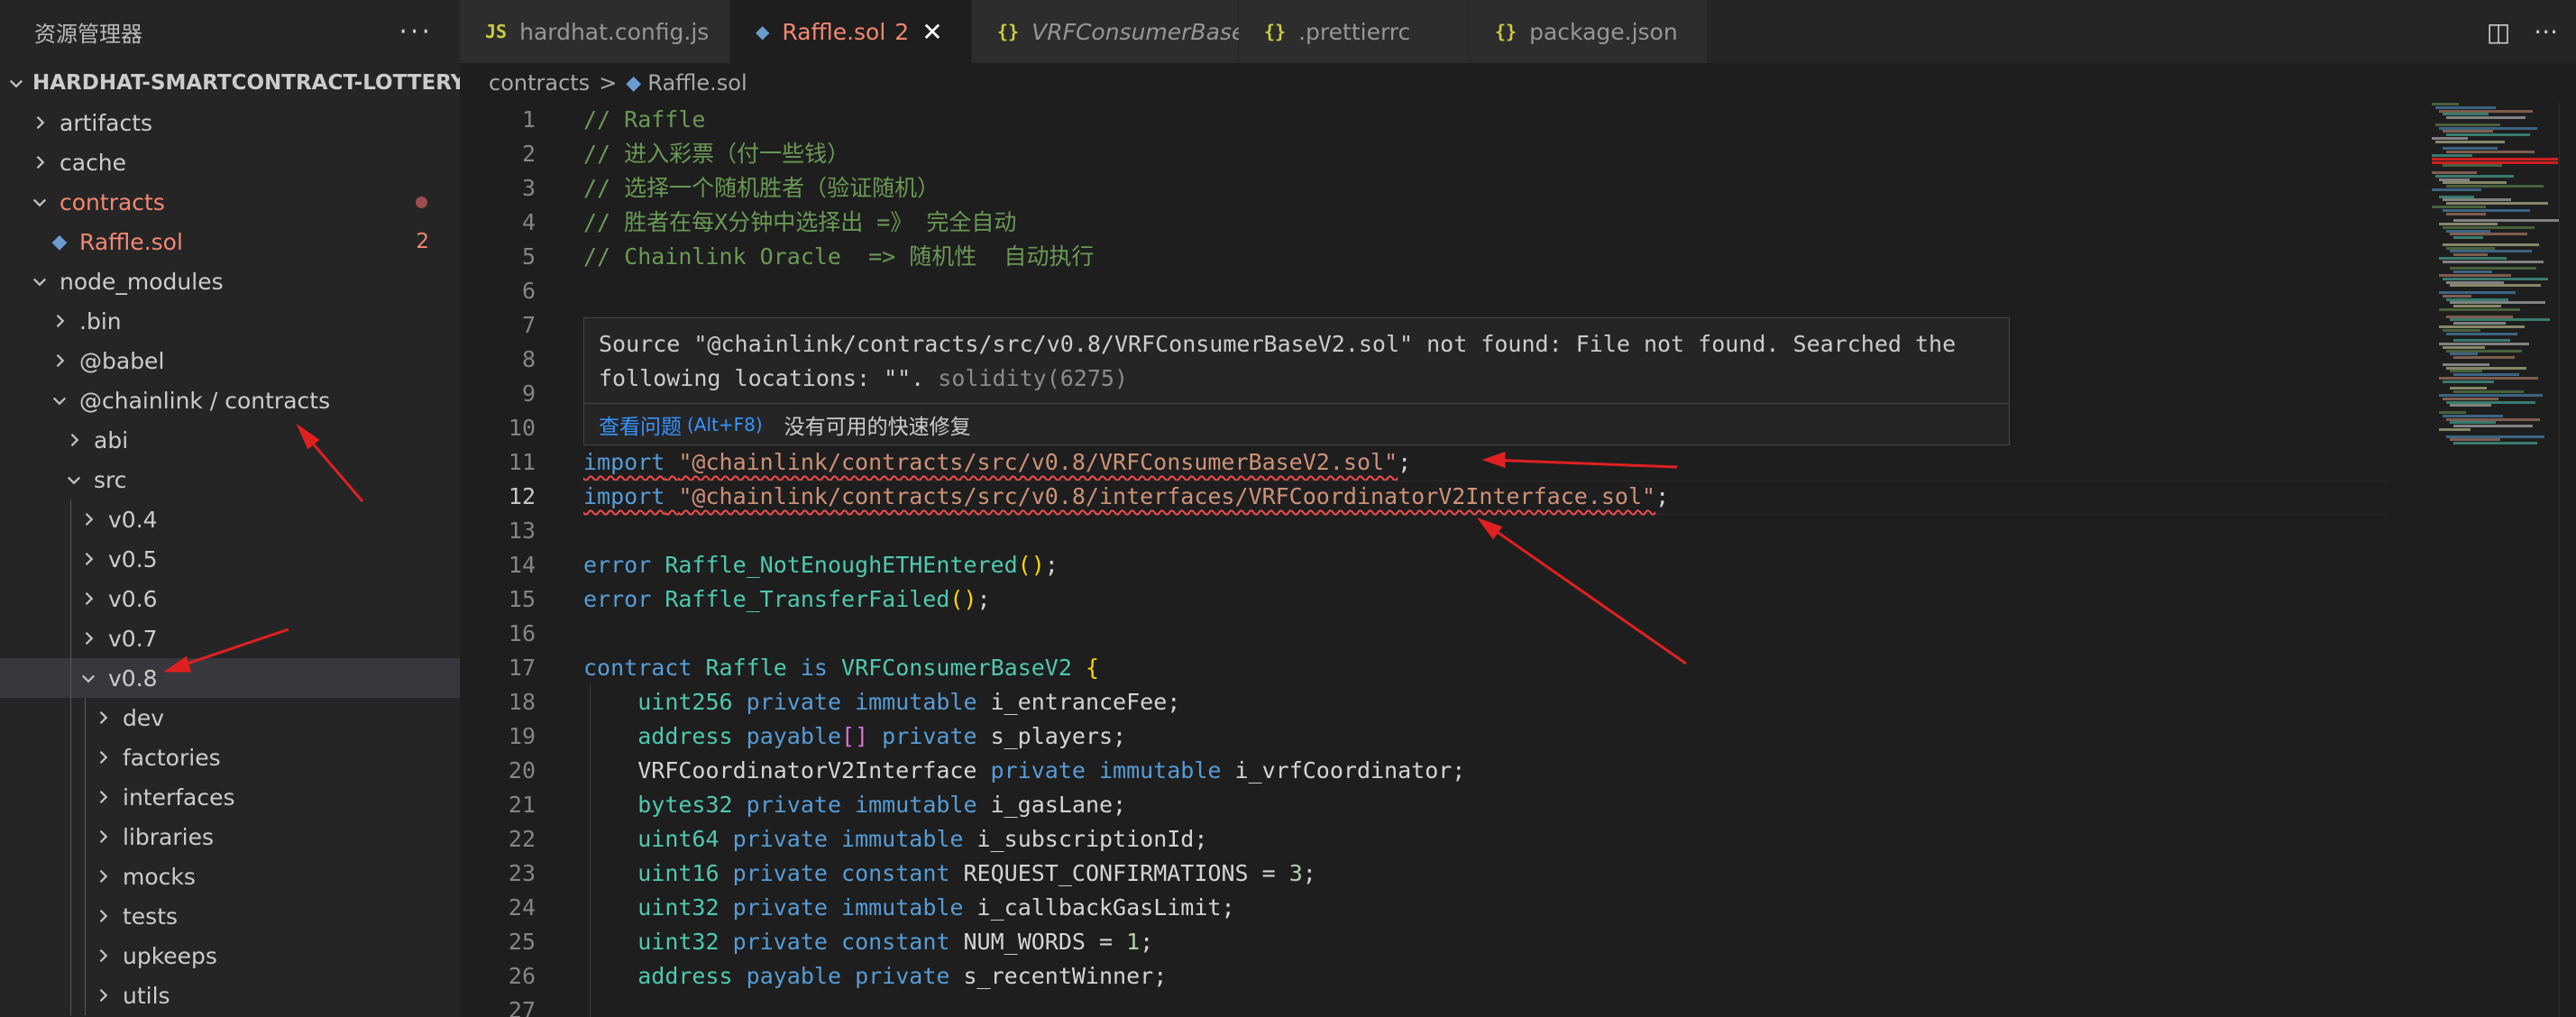 This screenshot has height=1017, width=2576. What do you see at coordinates (902, 908) in the screenshot?
I see `code-token: immutable` at bounding box center [902, 908].